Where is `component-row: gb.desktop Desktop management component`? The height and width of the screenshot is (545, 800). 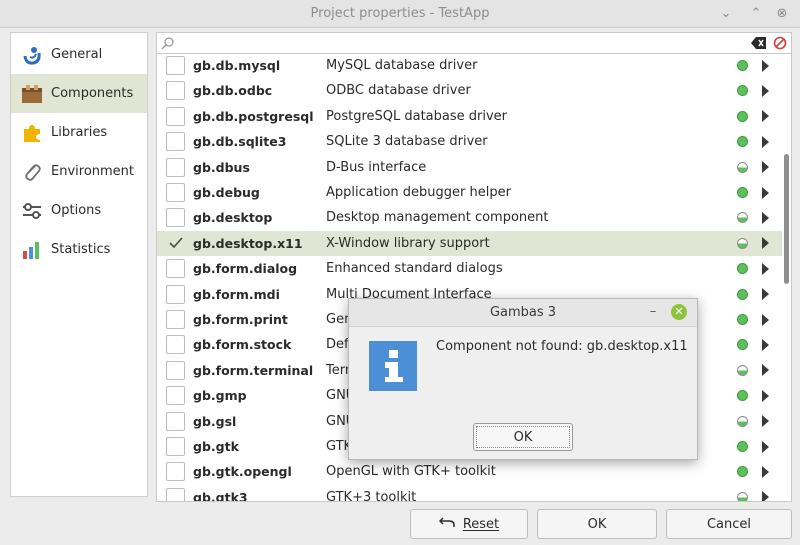 component-row: gb.desktop Desktop management component is located at coordinates (469, 217).